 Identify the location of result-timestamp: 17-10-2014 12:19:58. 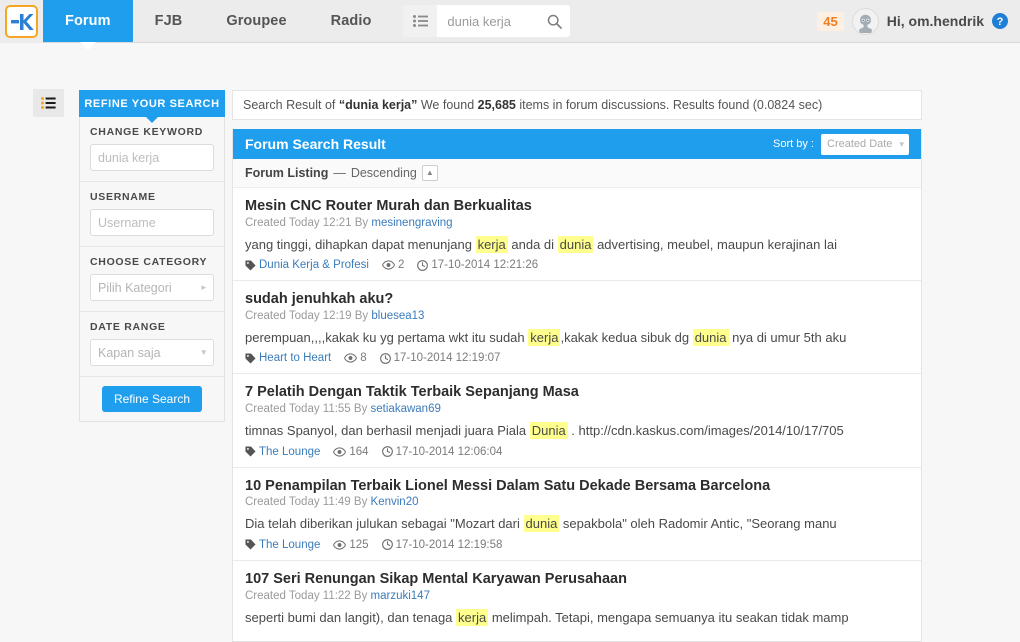
(449, 544).